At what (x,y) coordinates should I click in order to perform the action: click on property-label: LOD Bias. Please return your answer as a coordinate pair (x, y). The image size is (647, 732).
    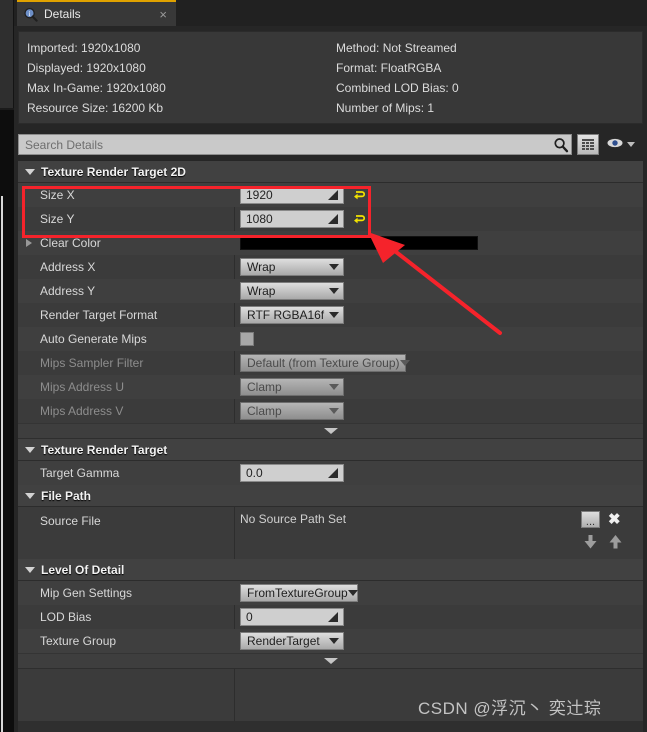
    Looking at the image, I should click on (66, 617).